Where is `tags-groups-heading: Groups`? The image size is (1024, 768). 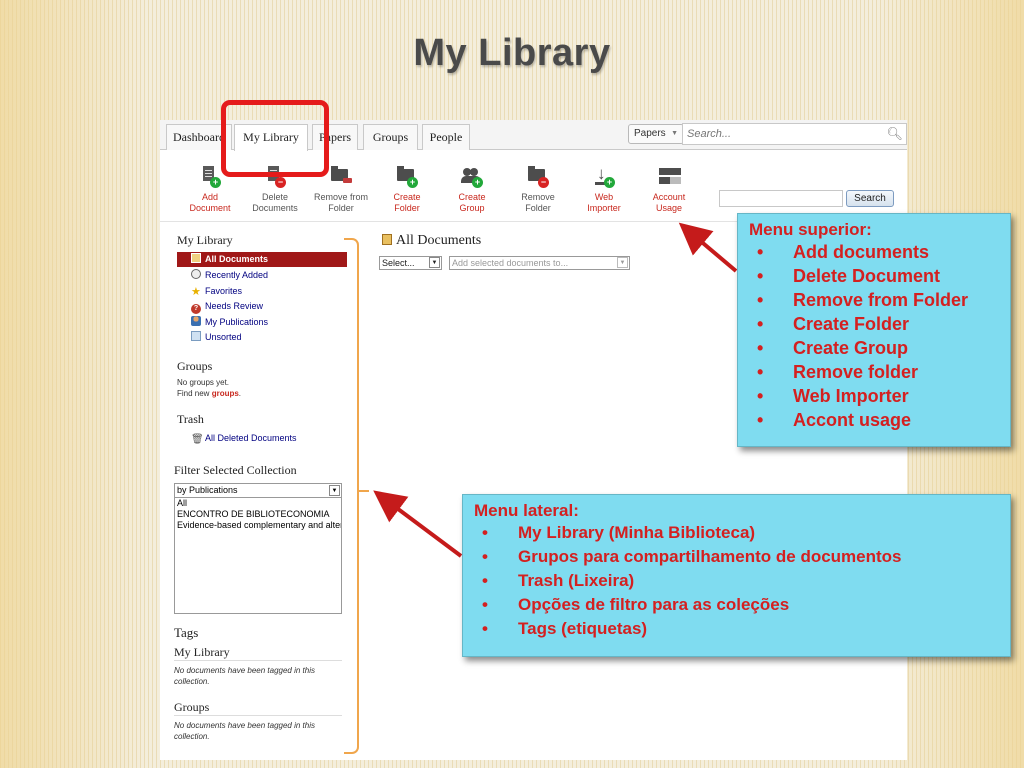
tags-groups-heading: Groups is located at coordinates (192, 707).